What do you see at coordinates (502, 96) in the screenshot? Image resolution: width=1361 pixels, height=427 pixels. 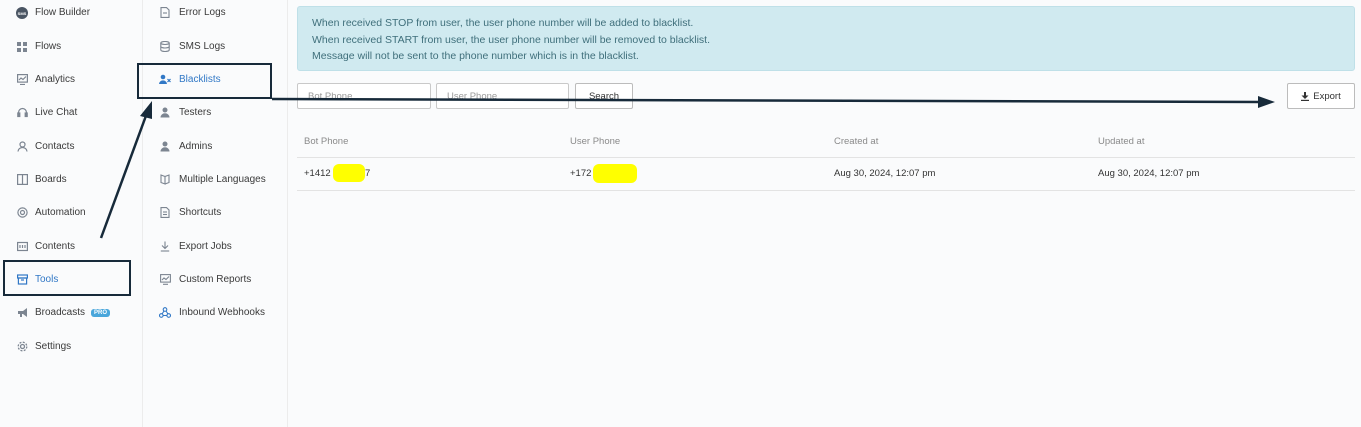 I see `user-phone-input` at bounding box center [502, 96].